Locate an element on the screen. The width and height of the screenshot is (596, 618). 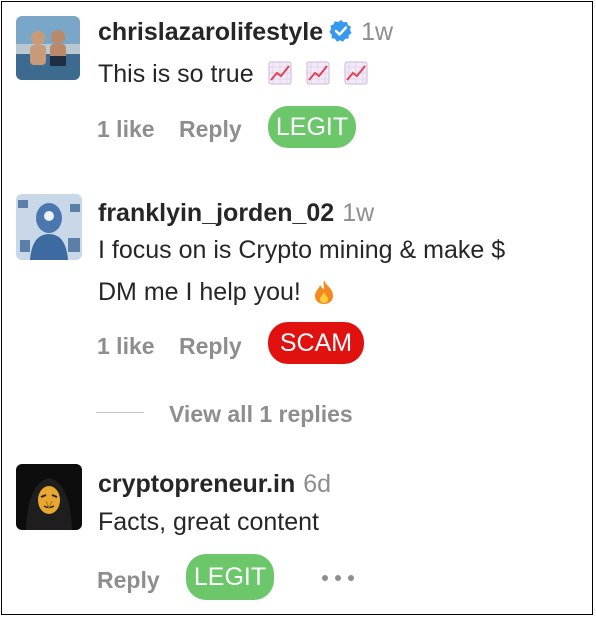
comment-text: DM me I help you! is located at coordinates (216, 294).